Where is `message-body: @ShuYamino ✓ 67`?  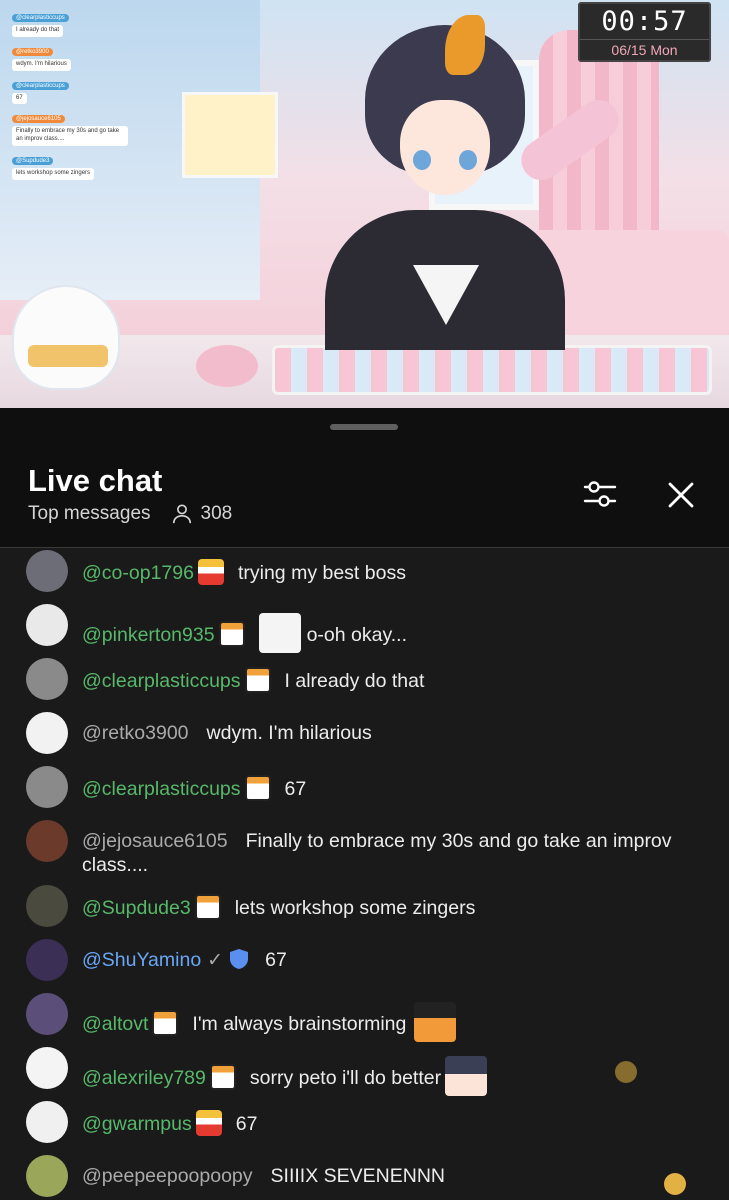
message-body: @ShuYamino ✓ 67 is located at coordinates (184, 960).